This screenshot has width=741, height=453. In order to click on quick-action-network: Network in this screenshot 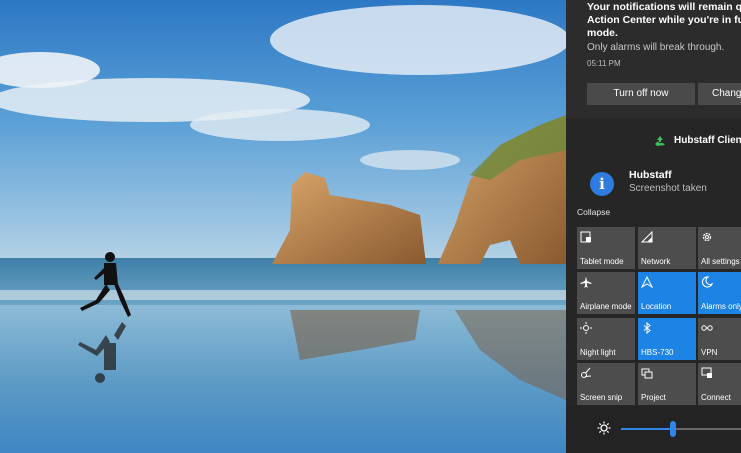, I will do `click(667, 248)`.